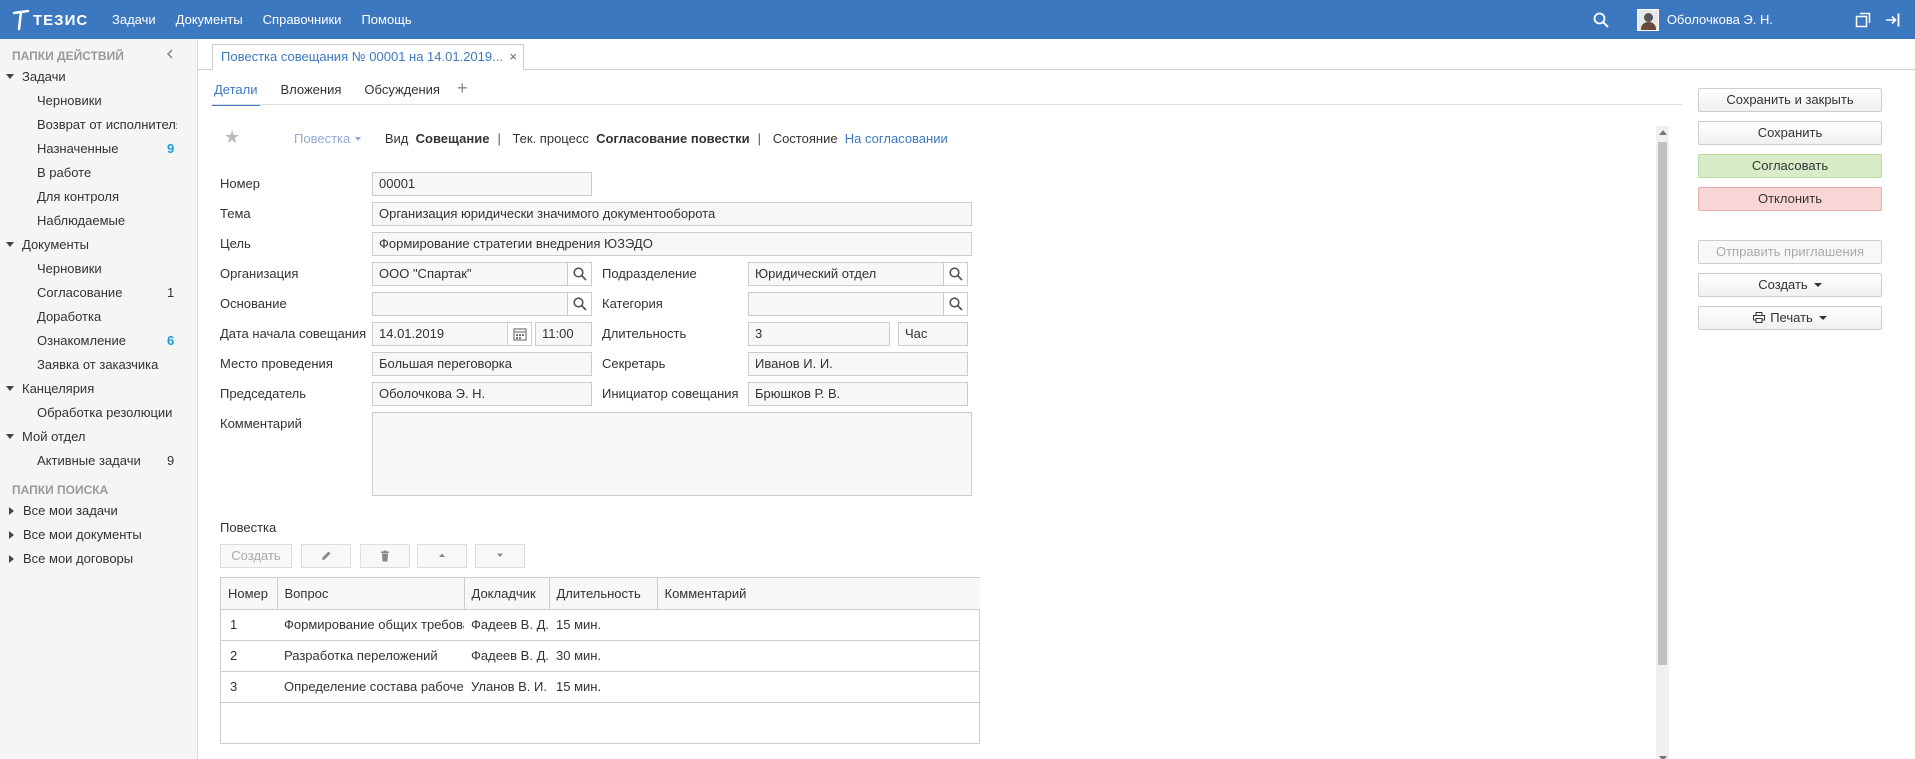  I want to click on type-dropdown: Повестка, so click(322, 138).